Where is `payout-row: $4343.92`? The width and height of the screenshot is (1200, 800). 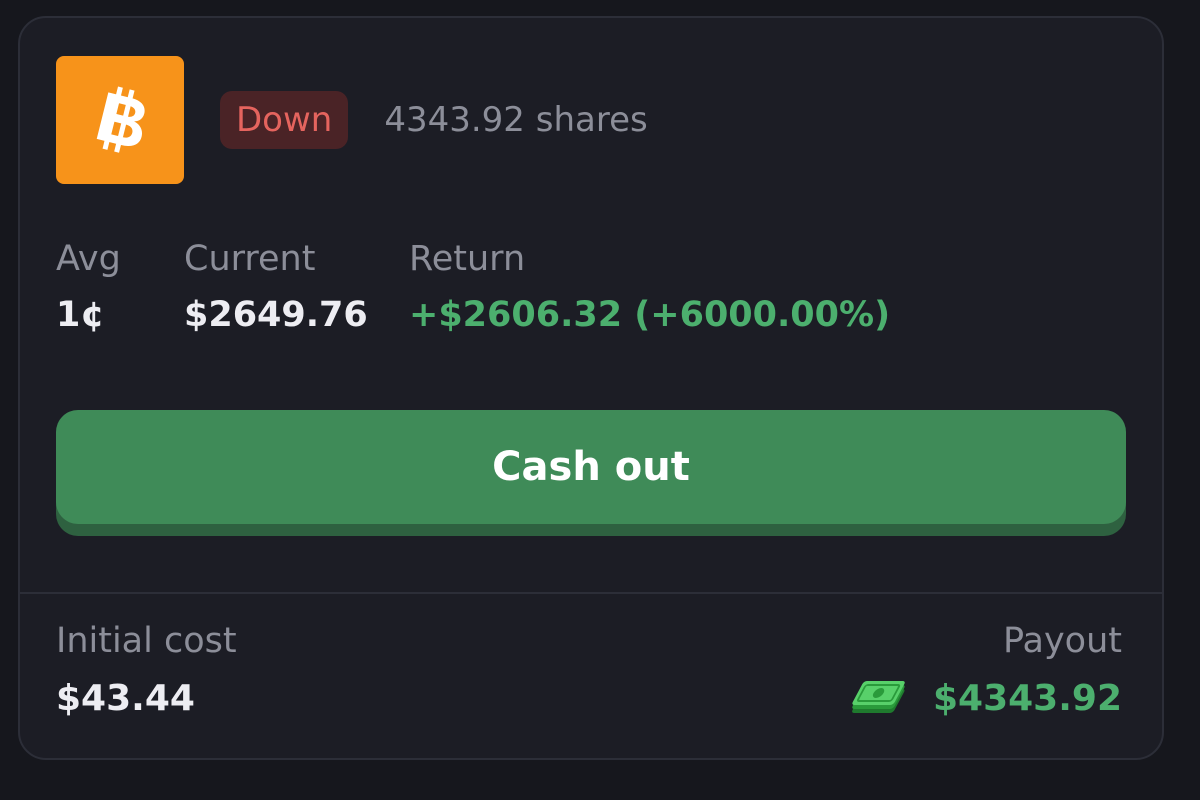
payout-row: $4343.92 is located at coordinates (983, 699).